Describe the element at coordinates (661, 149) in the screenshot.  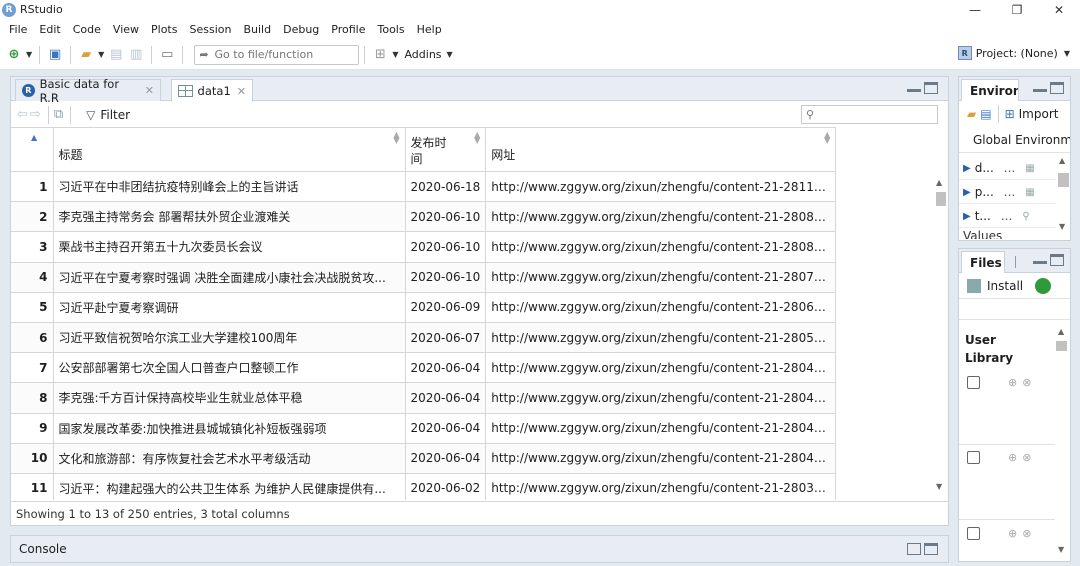
I see `column-header-url: 网址 ▲ ▼` at that location.